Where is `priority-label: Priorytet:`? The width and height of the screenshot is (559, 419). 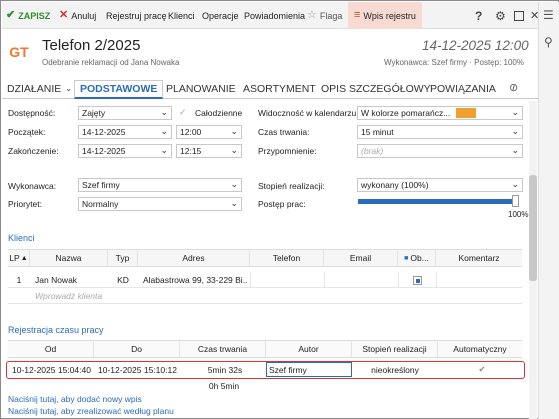
priority-label: Priorytet: is located at coordinates (25, 204).